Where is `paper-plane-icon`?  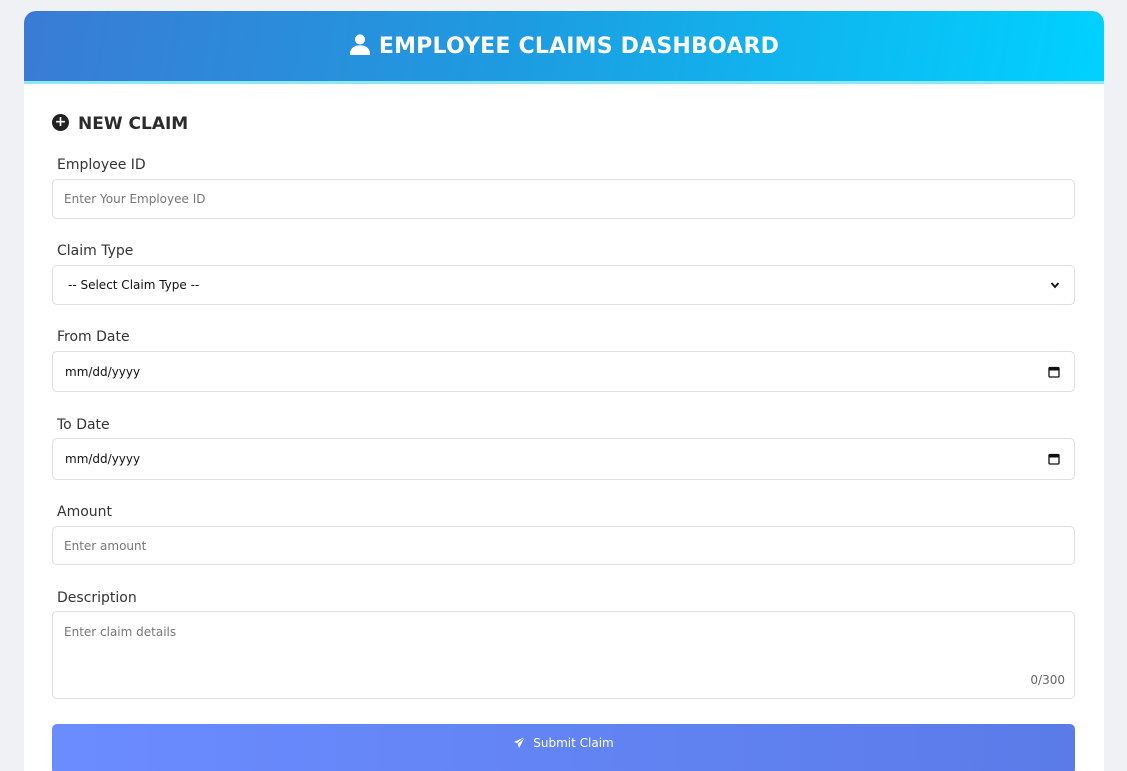
paper-plane-icon is located at coordinates (520, 742).